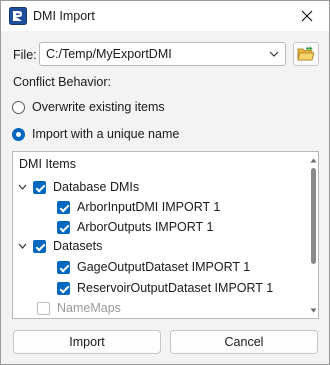 The image size is (330, 365). I want to click on radio-label: Import with a unique name, so click(106, 134).